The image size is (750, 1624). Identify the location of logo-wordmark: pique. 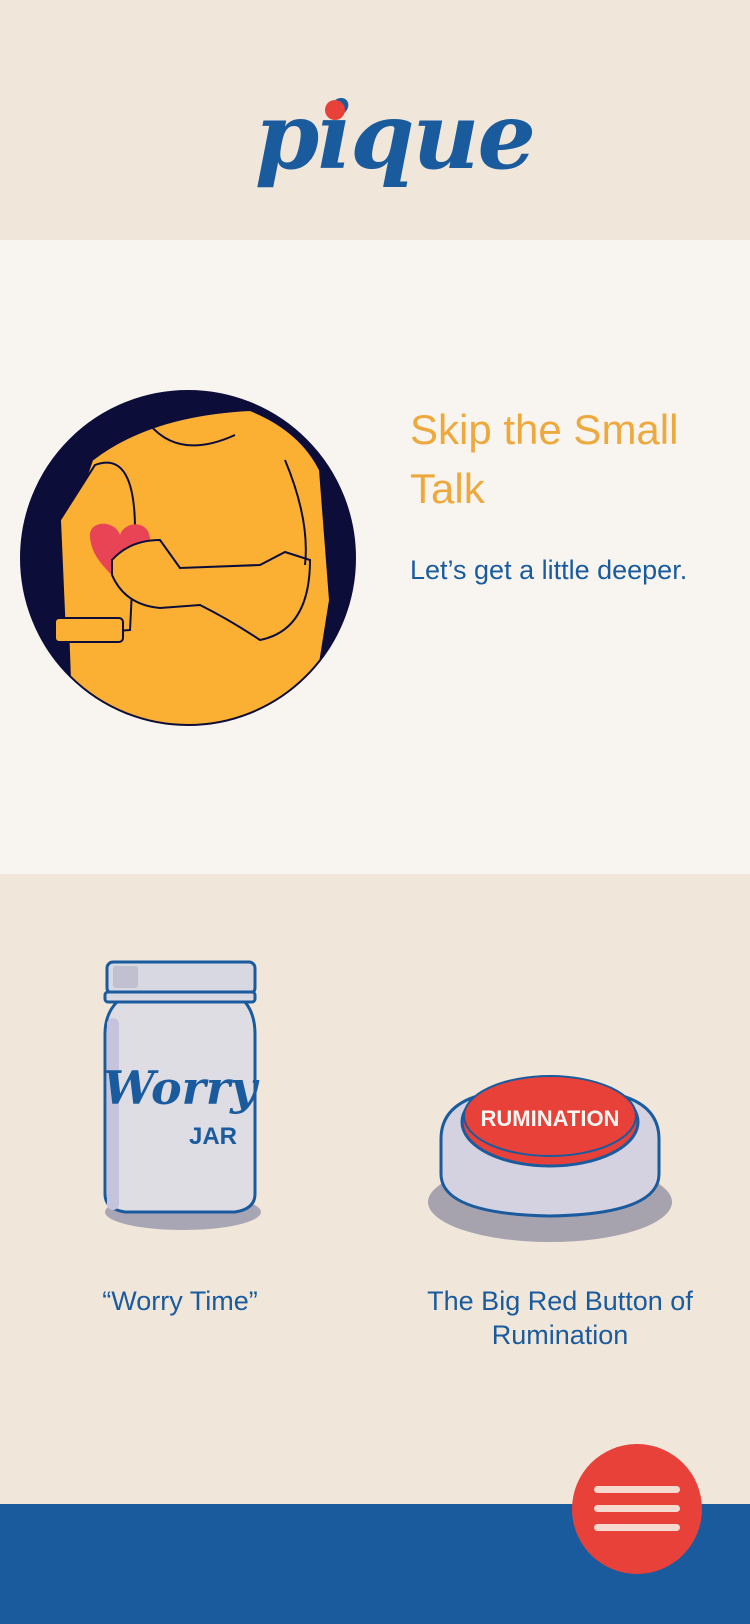
(395, 136).